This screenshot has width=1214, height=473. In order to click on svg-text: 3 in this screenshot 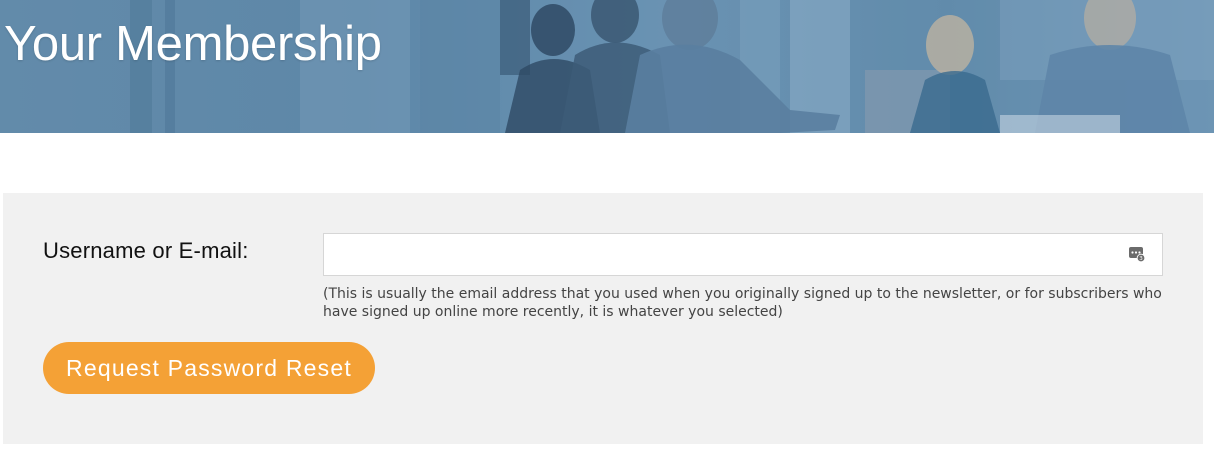, I will do `click(1141, 259)`.